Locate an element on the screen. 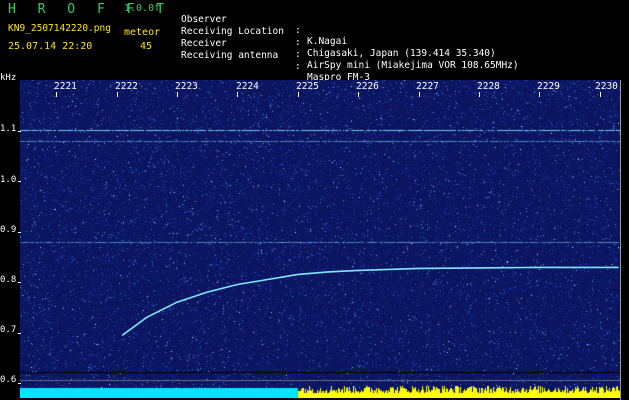 The width and height of the screenshot is (629, 400). x-tick-label: 2226 is located at coordinates (367, 86).